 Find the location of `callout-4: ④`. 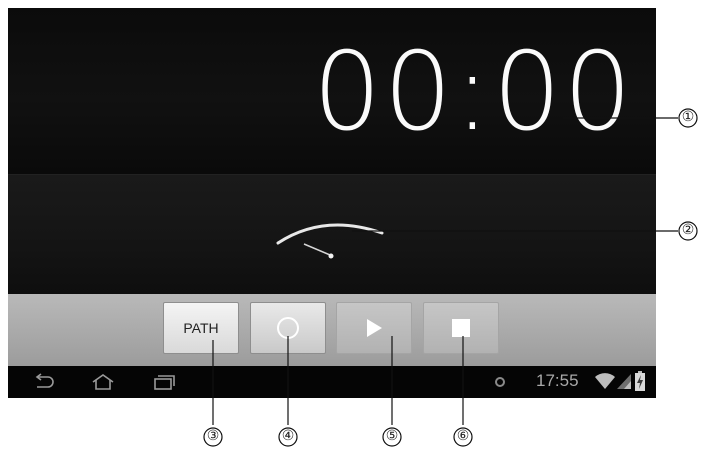

callout-4: ④ is located at coordinates (288, 436).